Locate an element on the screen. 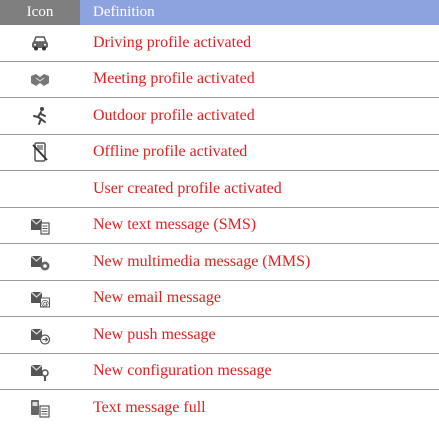 Image resolution: width=439 pixels, height=427 pixels. email-icon: @ is located at coordinates (40, 299).